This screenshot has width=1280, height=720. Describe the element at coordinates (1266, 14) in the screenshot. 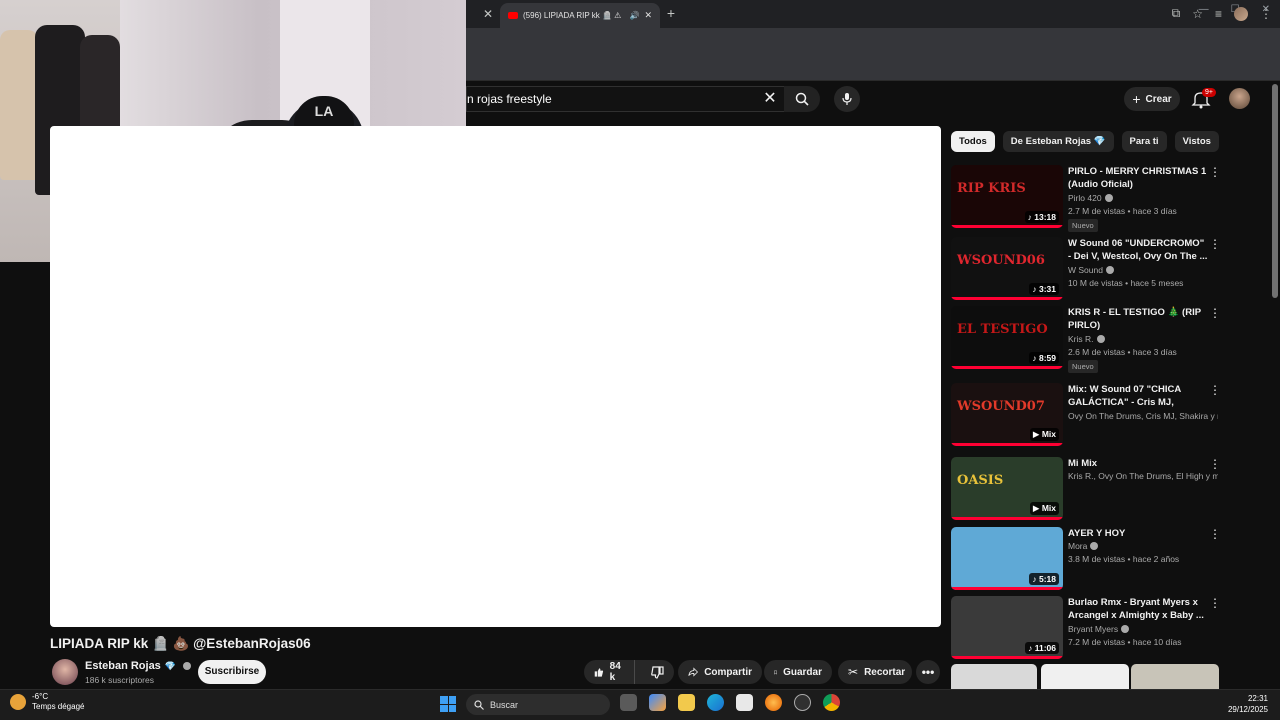

I see `browser-menu-icon: ⋮` at that location.